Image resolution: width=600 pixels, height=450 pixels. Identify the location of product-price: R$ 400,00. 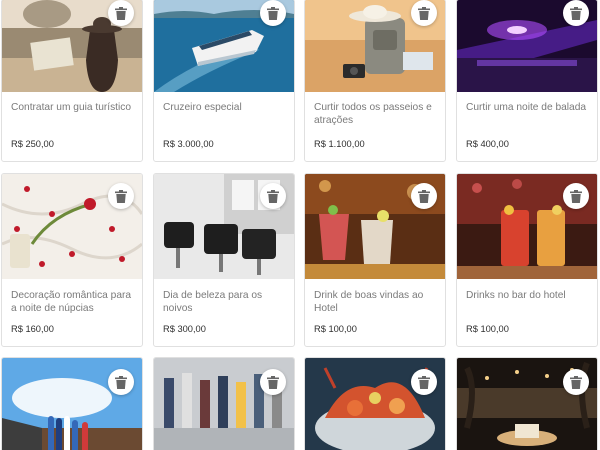
(487, 144).